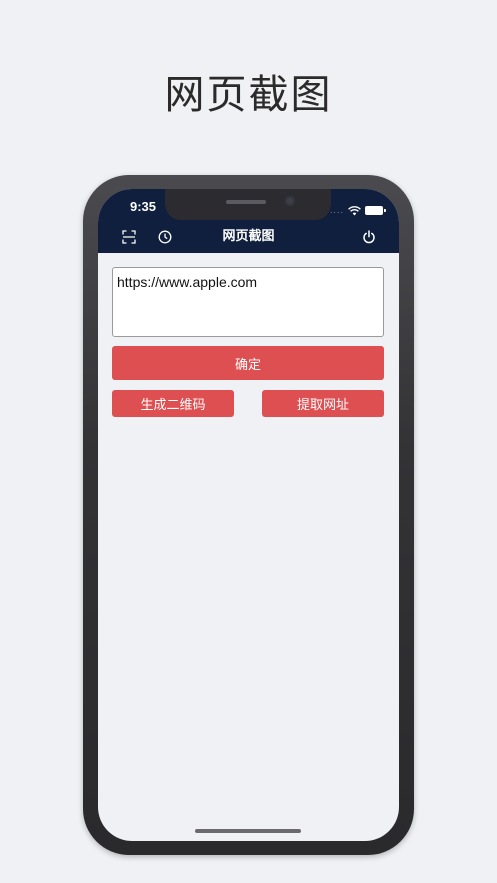  Describe the element at coordinates (248, 302) in the screenshot. I see `url-input: https://www.apple.com` at that location.